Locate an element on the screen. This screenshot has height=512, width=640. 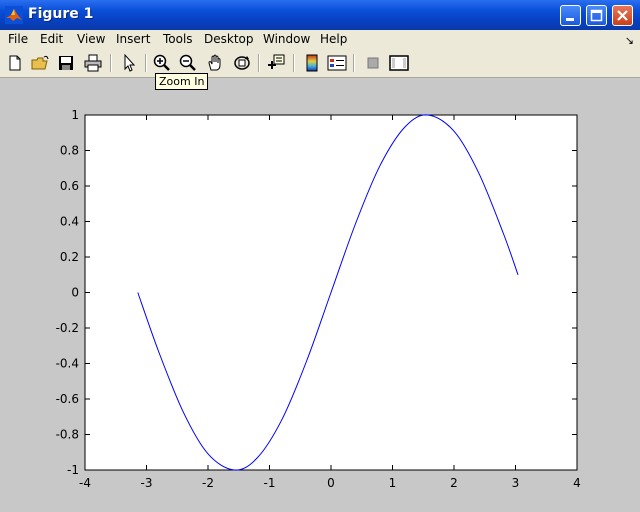
x-tick-label: 2 is located at coordinates (454, 483).